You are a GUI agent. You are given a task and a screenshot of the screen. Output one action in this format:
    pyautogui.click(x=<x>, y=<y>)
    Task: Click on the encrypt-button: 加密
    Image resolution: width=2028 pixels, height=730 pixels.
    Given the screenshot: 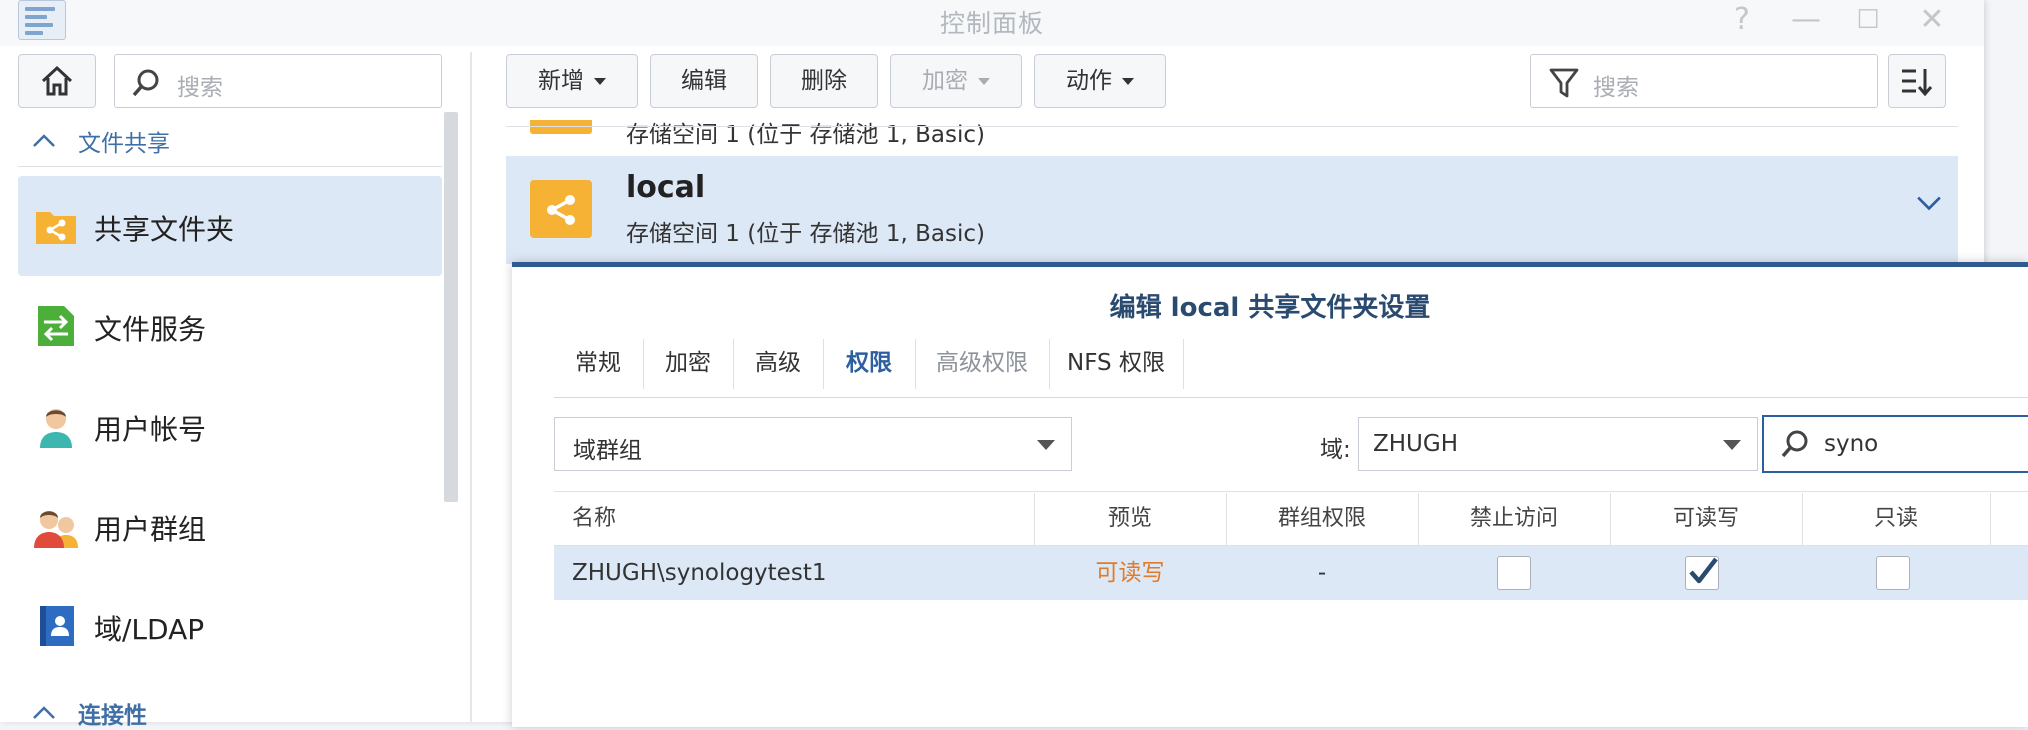 What is the action you would take?
    pyautogui.click(x=956, y=81)
    